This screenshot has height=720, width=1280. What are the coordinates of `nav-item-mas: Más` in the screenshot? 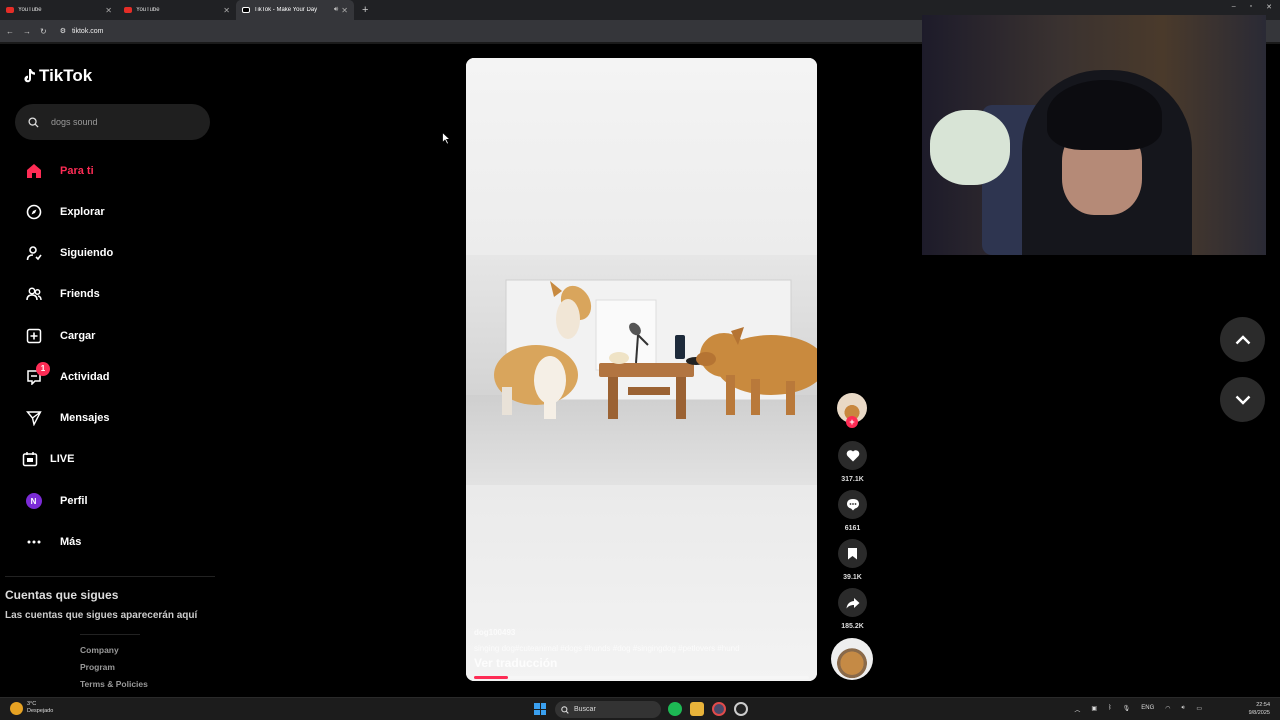 It's located at (53, 542).